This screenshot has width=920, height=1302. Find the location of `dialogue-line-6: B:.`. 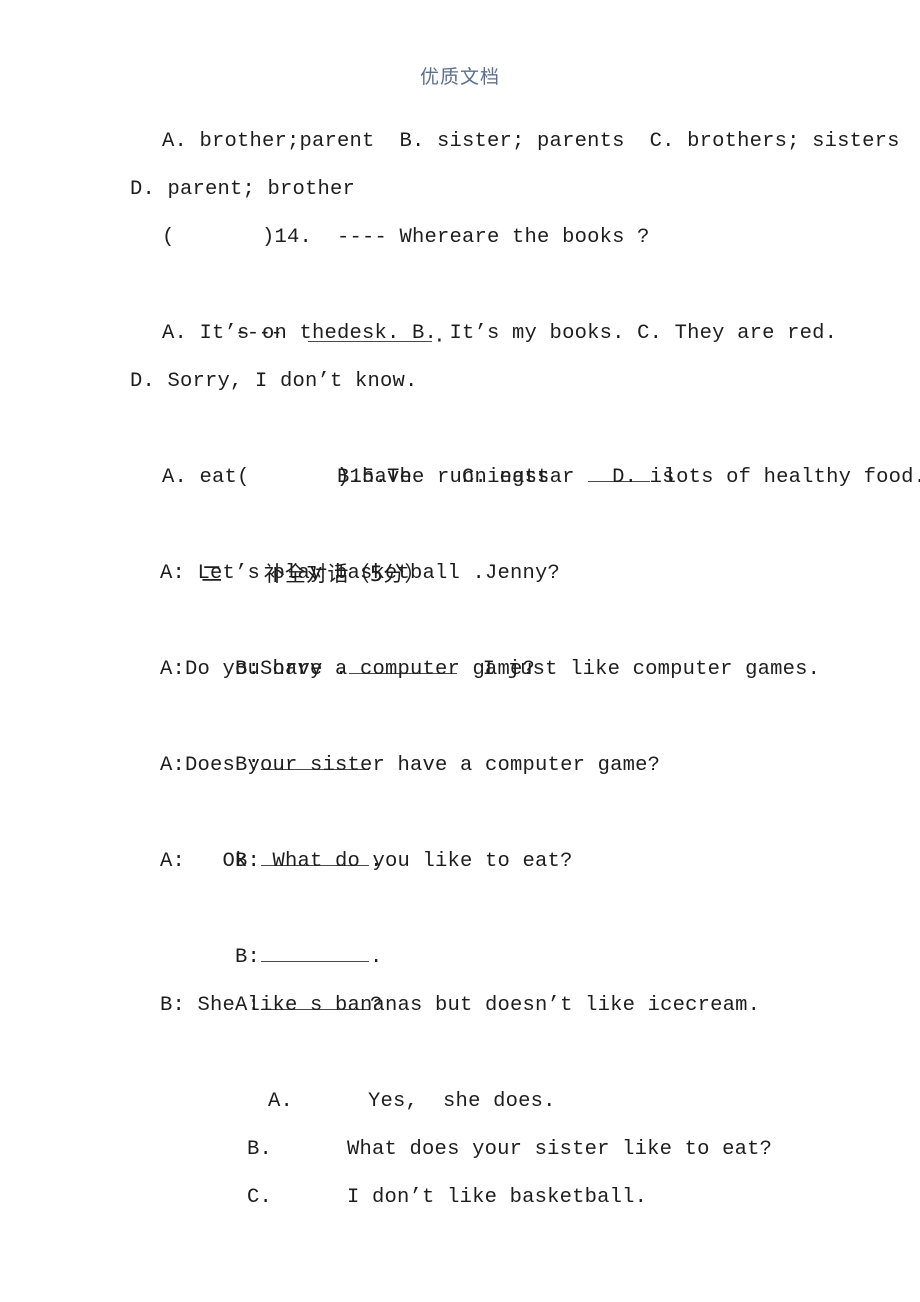

dialogue-line-6: B:. is located at coordinates (470, 831).